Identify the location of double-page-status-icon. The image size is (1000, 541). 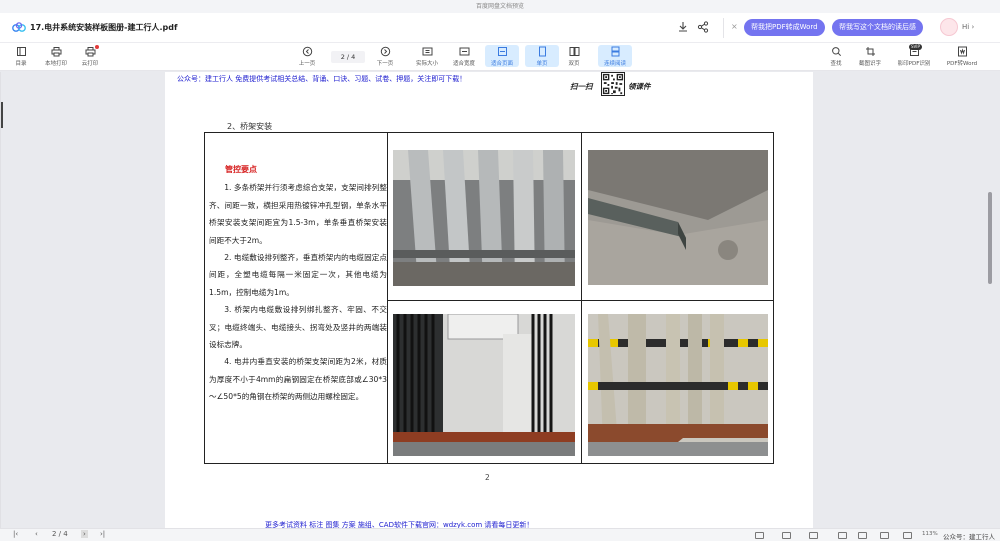
(842, 535).